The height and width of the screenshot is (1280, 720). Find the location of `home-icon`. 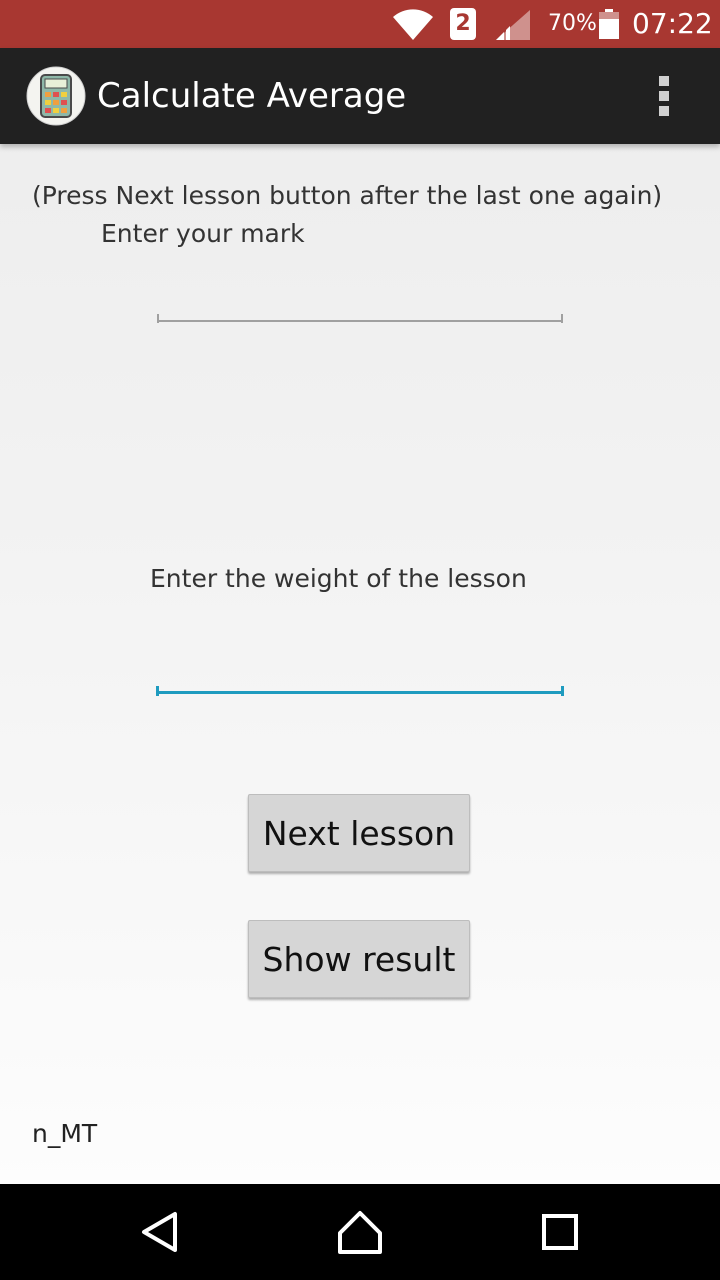

home-icon is located at coordinates (360, 1232).